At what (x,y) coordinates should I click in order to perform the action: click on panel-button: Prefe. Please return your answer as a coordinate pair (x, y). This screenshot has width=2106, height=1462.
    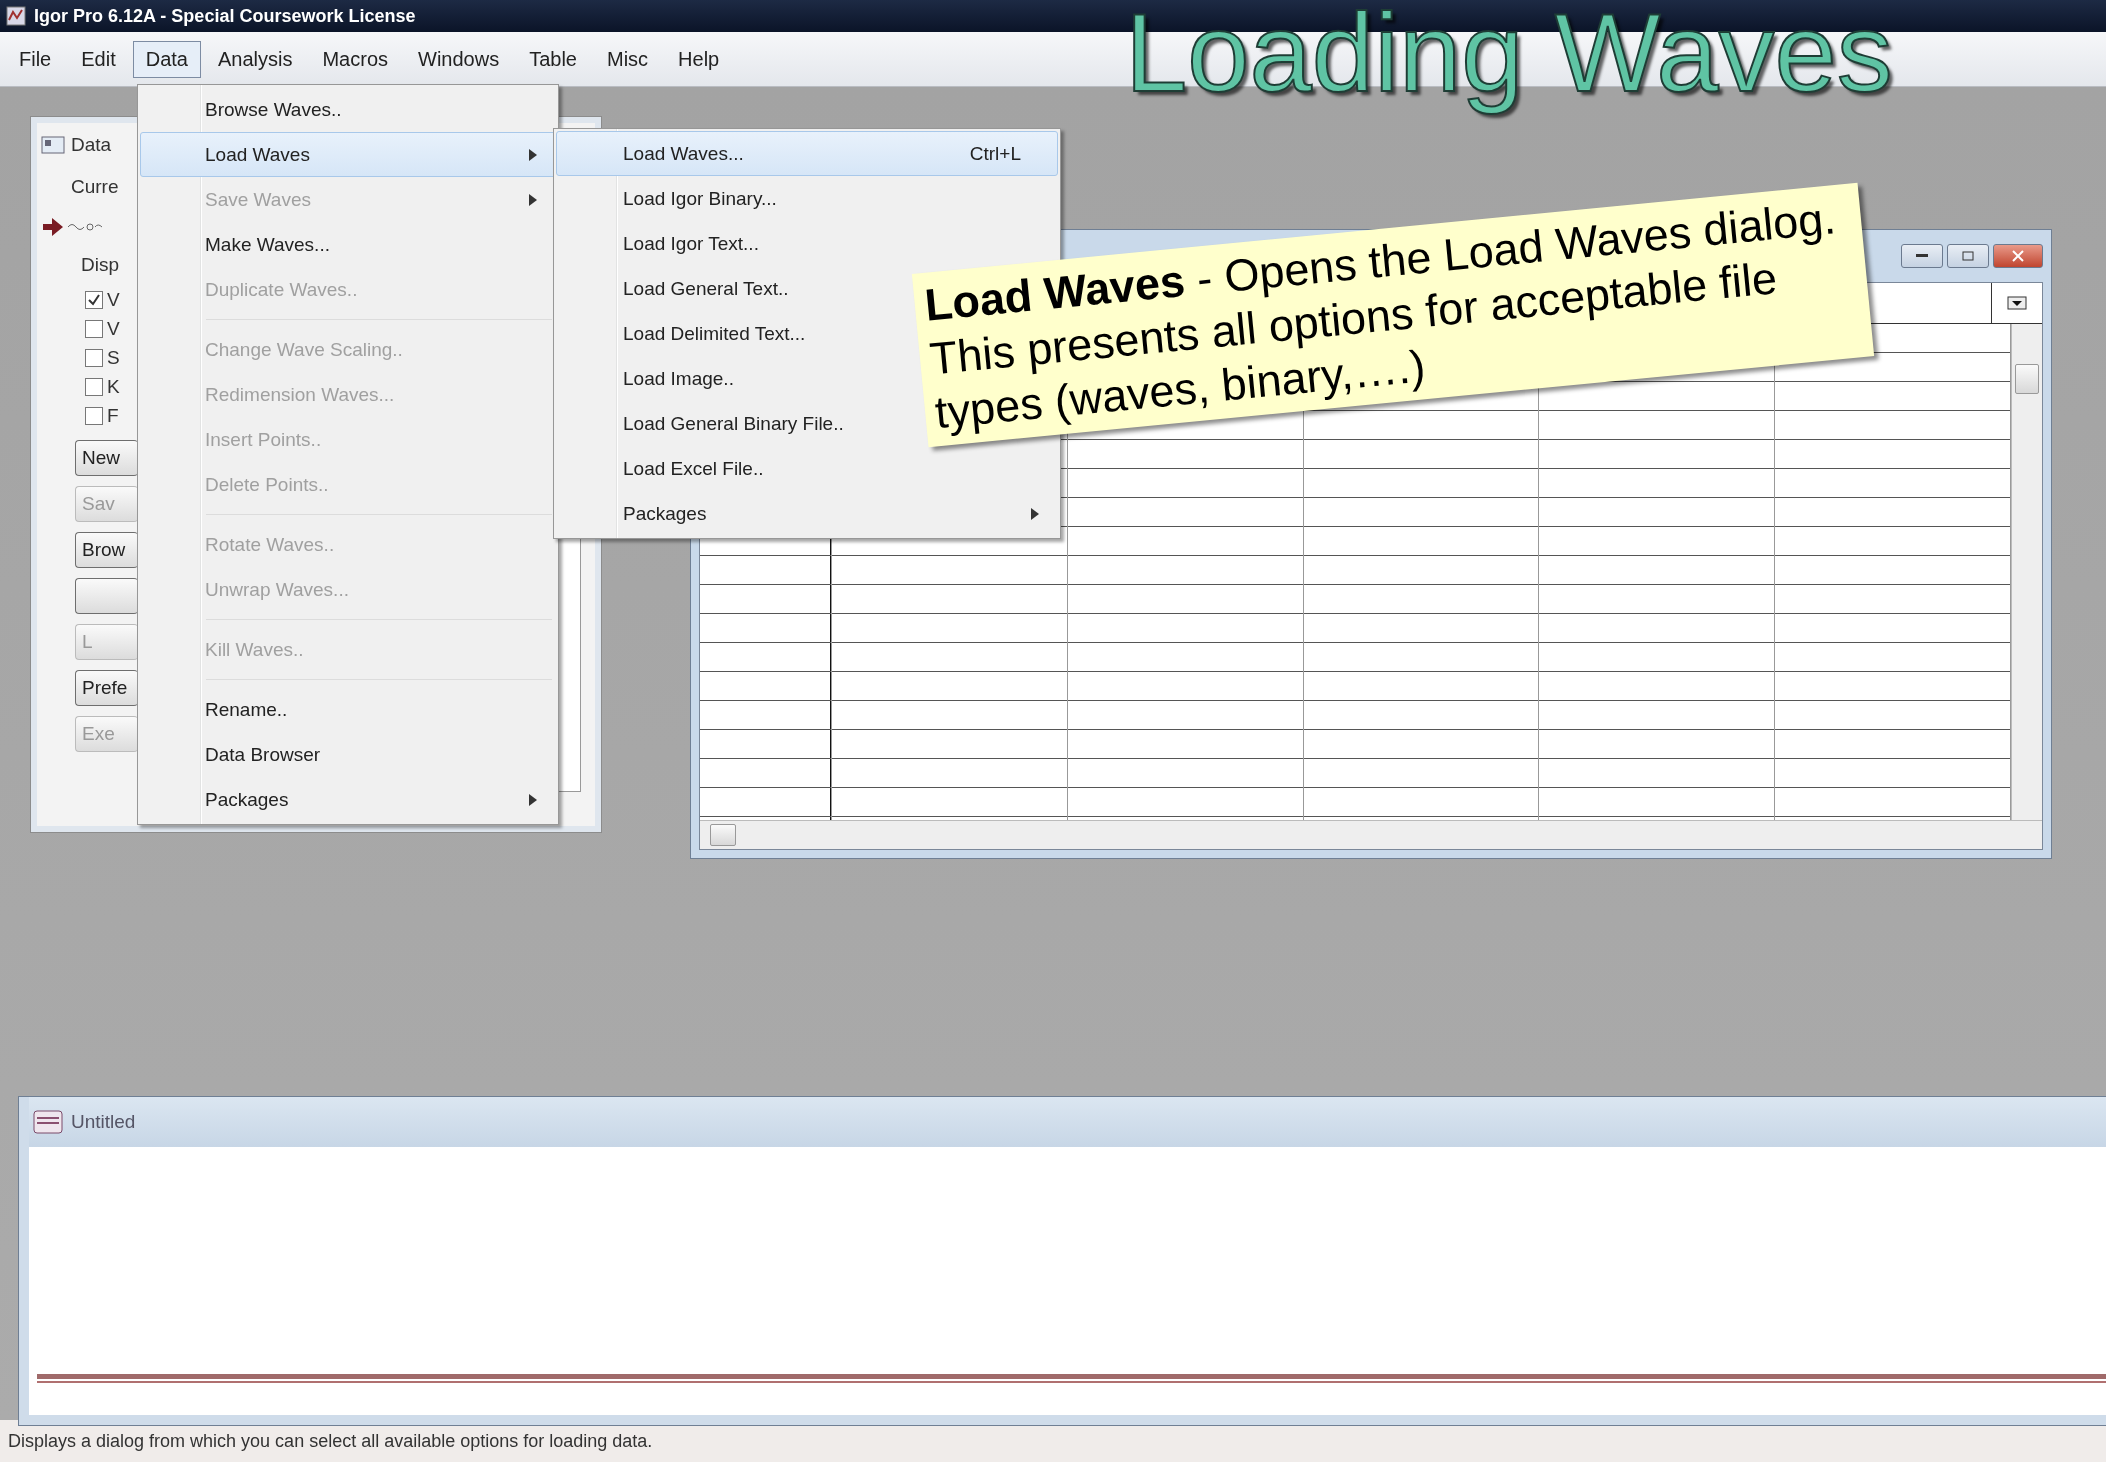
    Looking at the image, I should click on (106, 688).